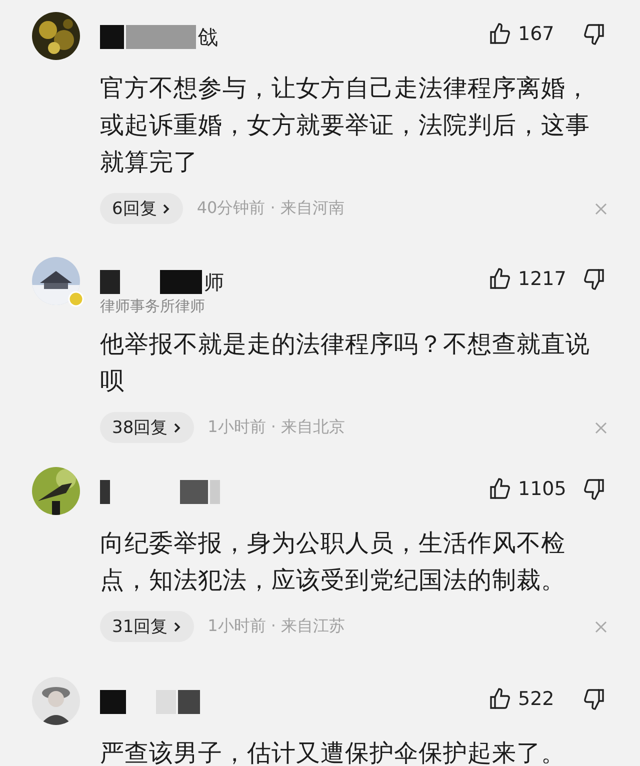  Describe the element at coordinates (543, 279) in the screenshot. I see `like-count: 1217` at that location.